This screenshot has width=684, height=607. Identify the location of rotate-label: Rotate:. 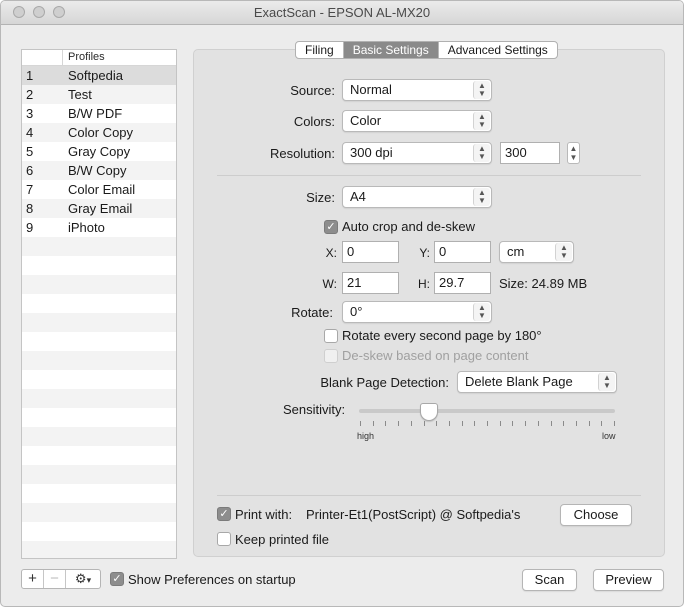
(312, 312).